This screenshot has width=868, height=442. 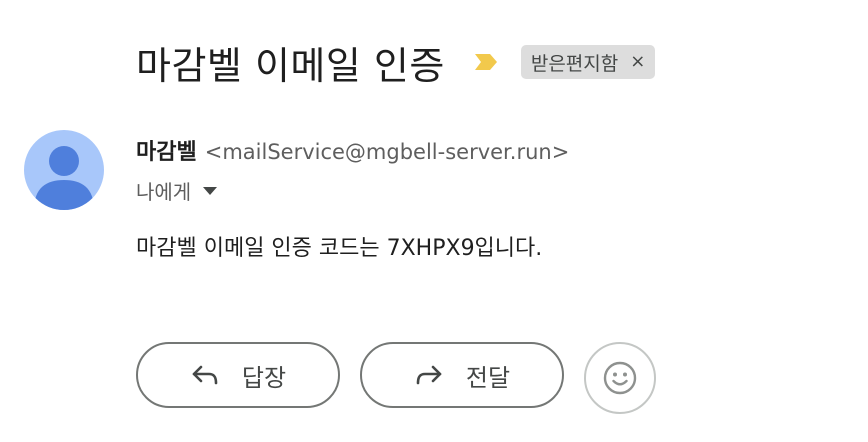 What do you see at coordinates (462, 375) in the screenshot?
I see `forward-button: 전달` at bounding box center [462, 375].